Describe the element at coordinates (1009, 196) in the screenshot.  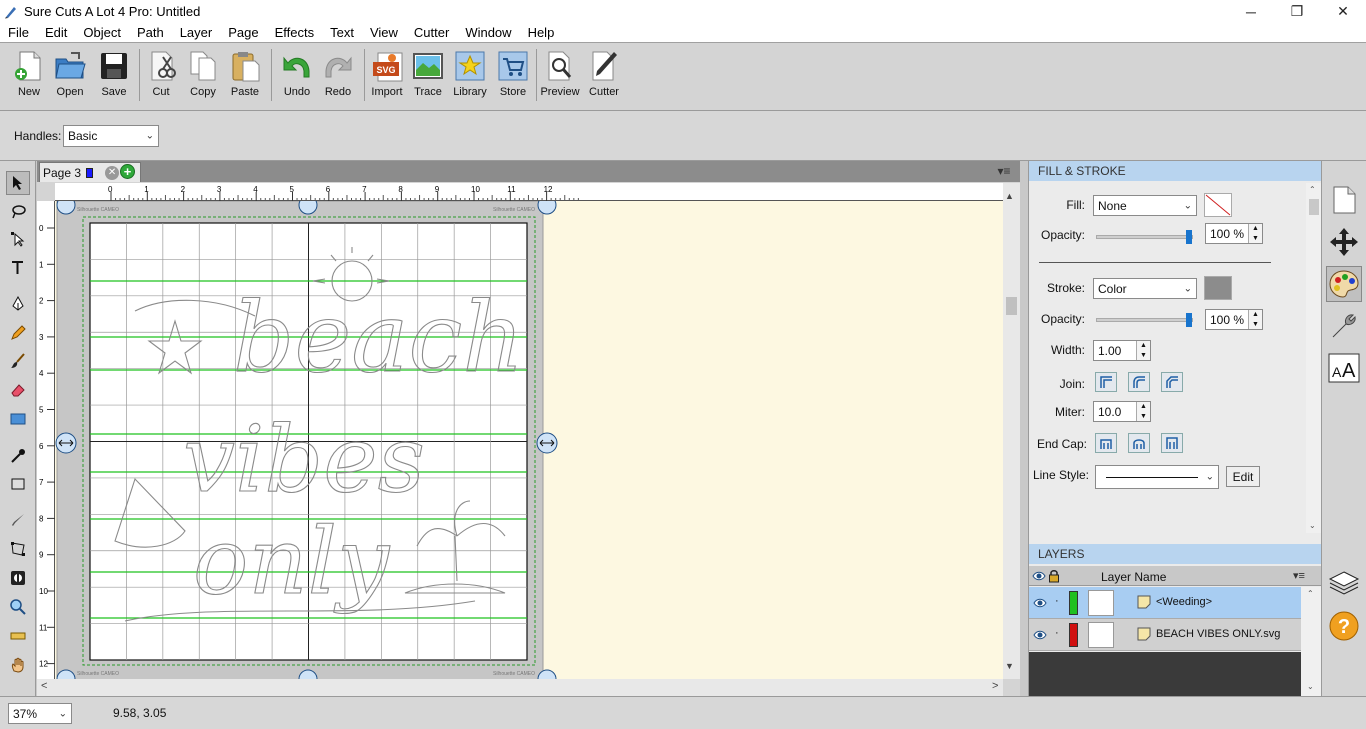
I see `scroll-up-icon: ▲` at that location.